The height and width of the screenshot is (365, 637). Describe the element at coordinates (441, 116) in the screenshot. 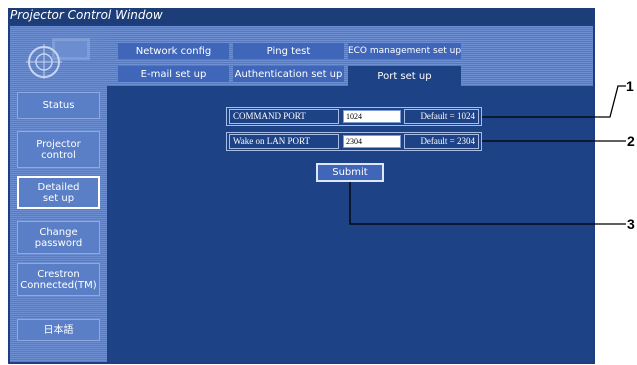

I see `command-port-default: Default = 1024` at that location.